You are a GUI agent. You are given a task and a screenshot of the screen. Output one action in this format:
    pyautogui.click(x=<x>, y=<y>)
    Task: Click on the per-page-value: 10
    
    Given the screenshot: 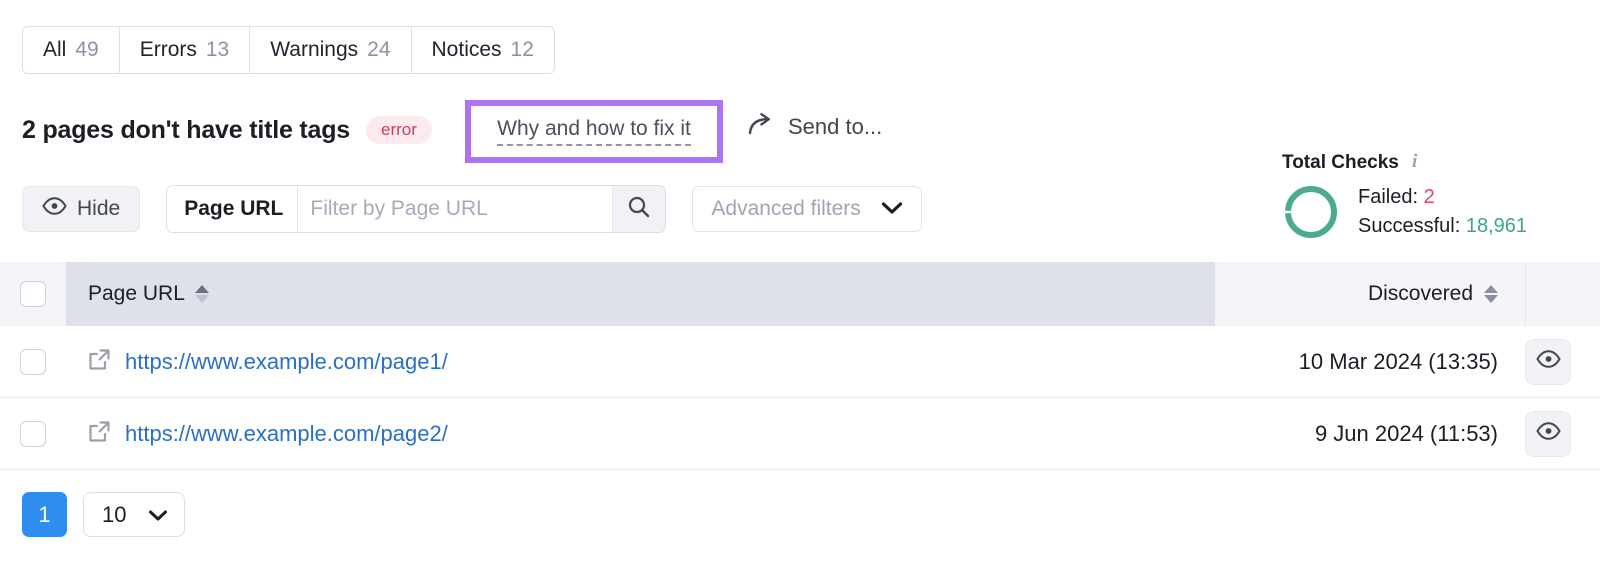 What is the action you would take?
    pyautogui.click(x=114, y=514)
    